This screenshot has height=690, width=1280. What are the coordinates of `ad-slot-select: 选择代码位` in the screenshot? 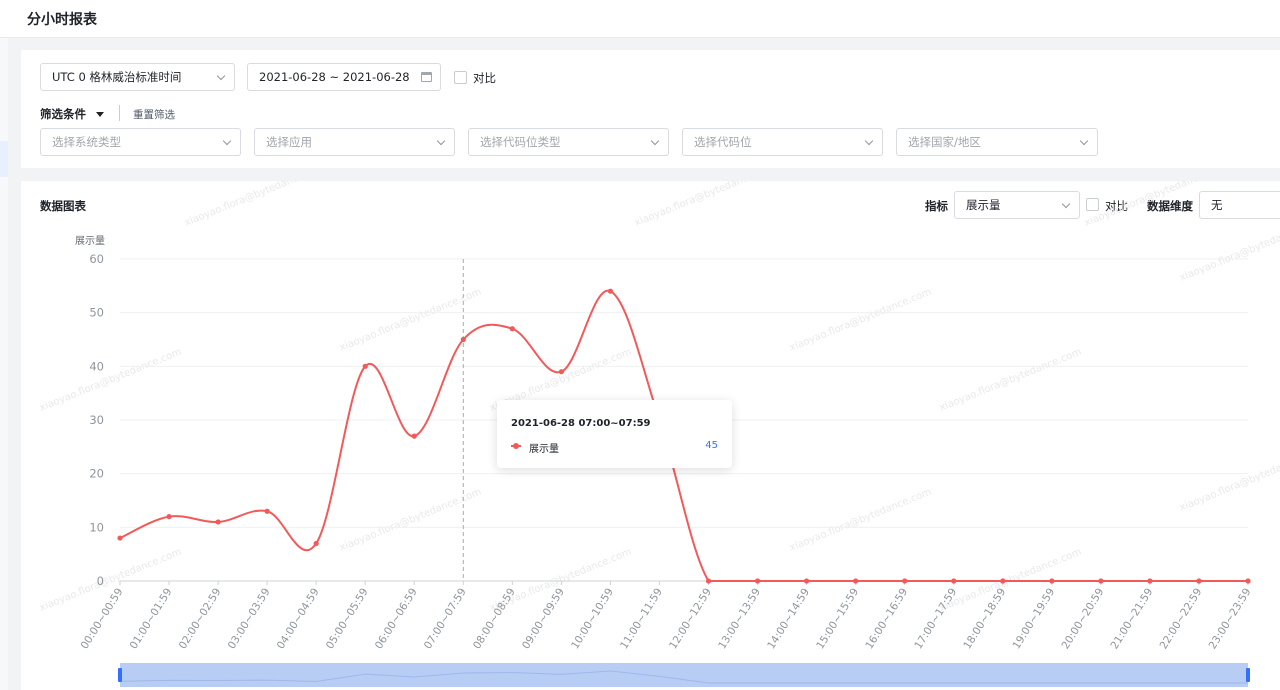 It's located at (782, 142).